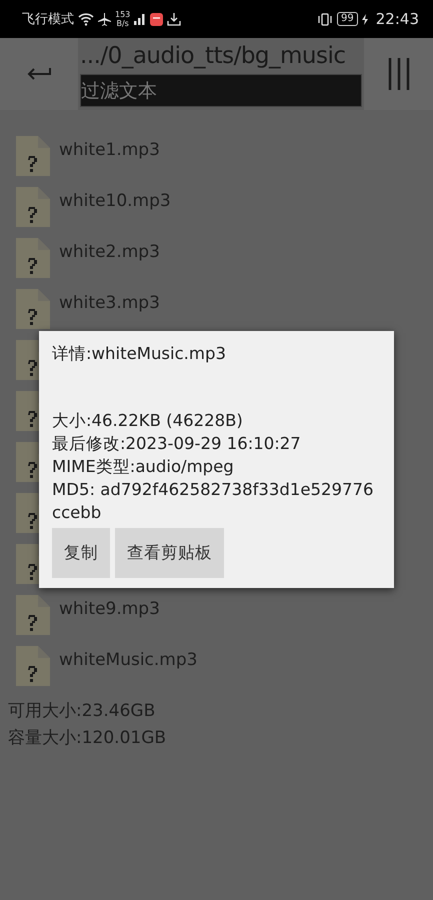  I want to click on filter-field: 过滤文本, so click(221, 90).